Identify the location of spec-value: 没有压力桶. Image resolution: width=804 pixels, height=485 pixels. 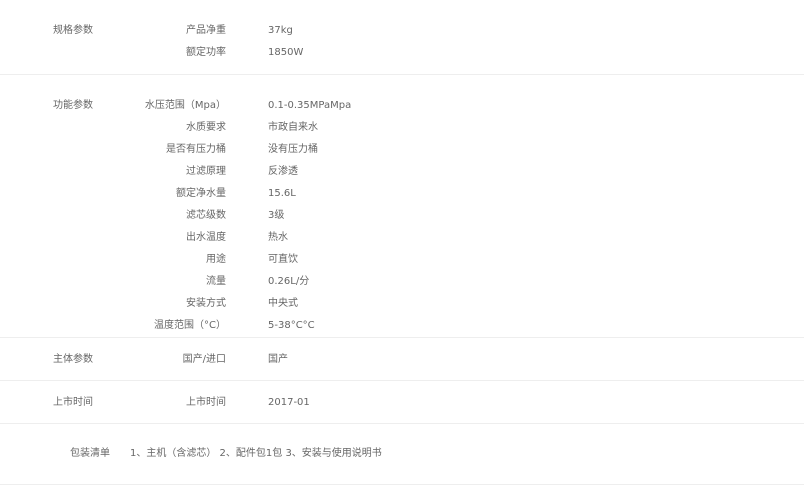
(293, 149).